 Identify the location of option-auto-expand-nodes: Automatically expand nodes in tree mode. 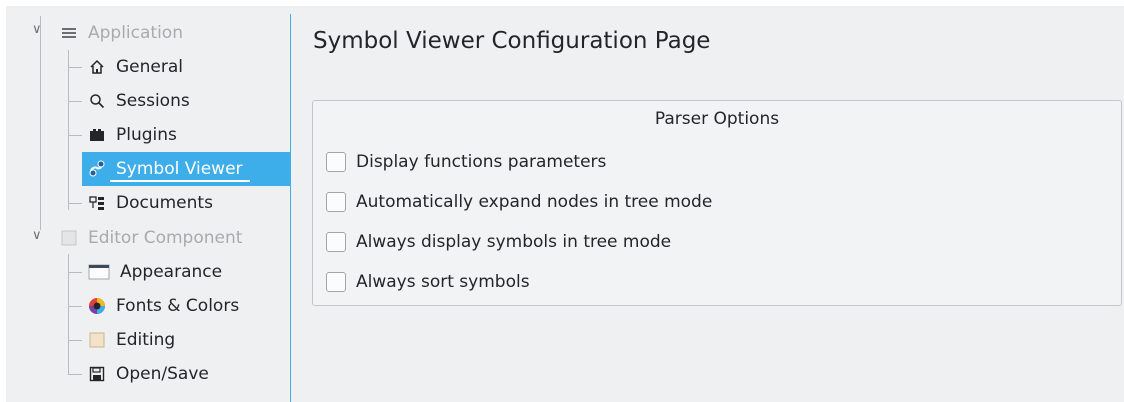
(519, 202).